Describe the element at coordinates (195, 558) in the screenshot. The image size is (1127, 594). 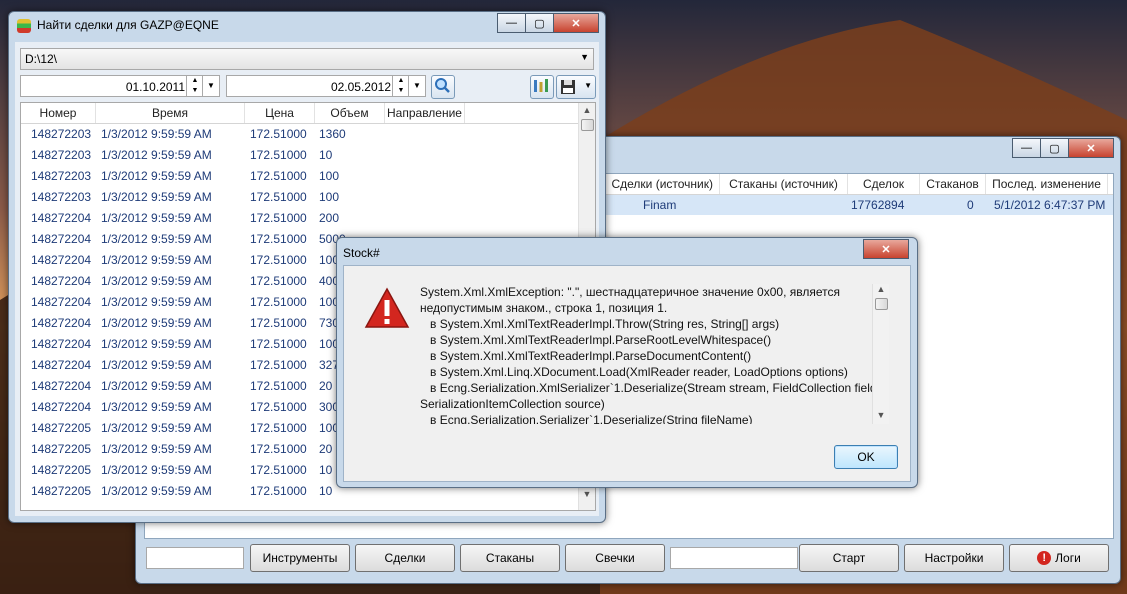
I see `status-field-left` at that location.